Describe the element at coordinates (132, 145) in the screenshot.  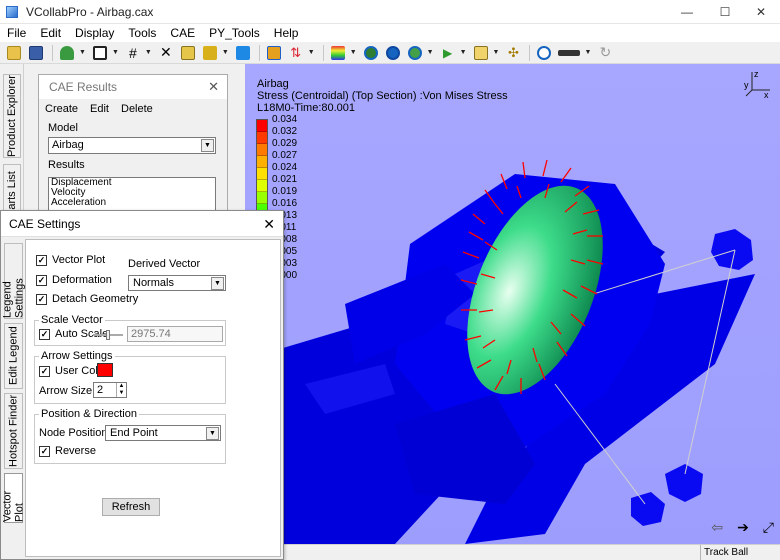
I see `model-select: Airbag ▼` at that location.